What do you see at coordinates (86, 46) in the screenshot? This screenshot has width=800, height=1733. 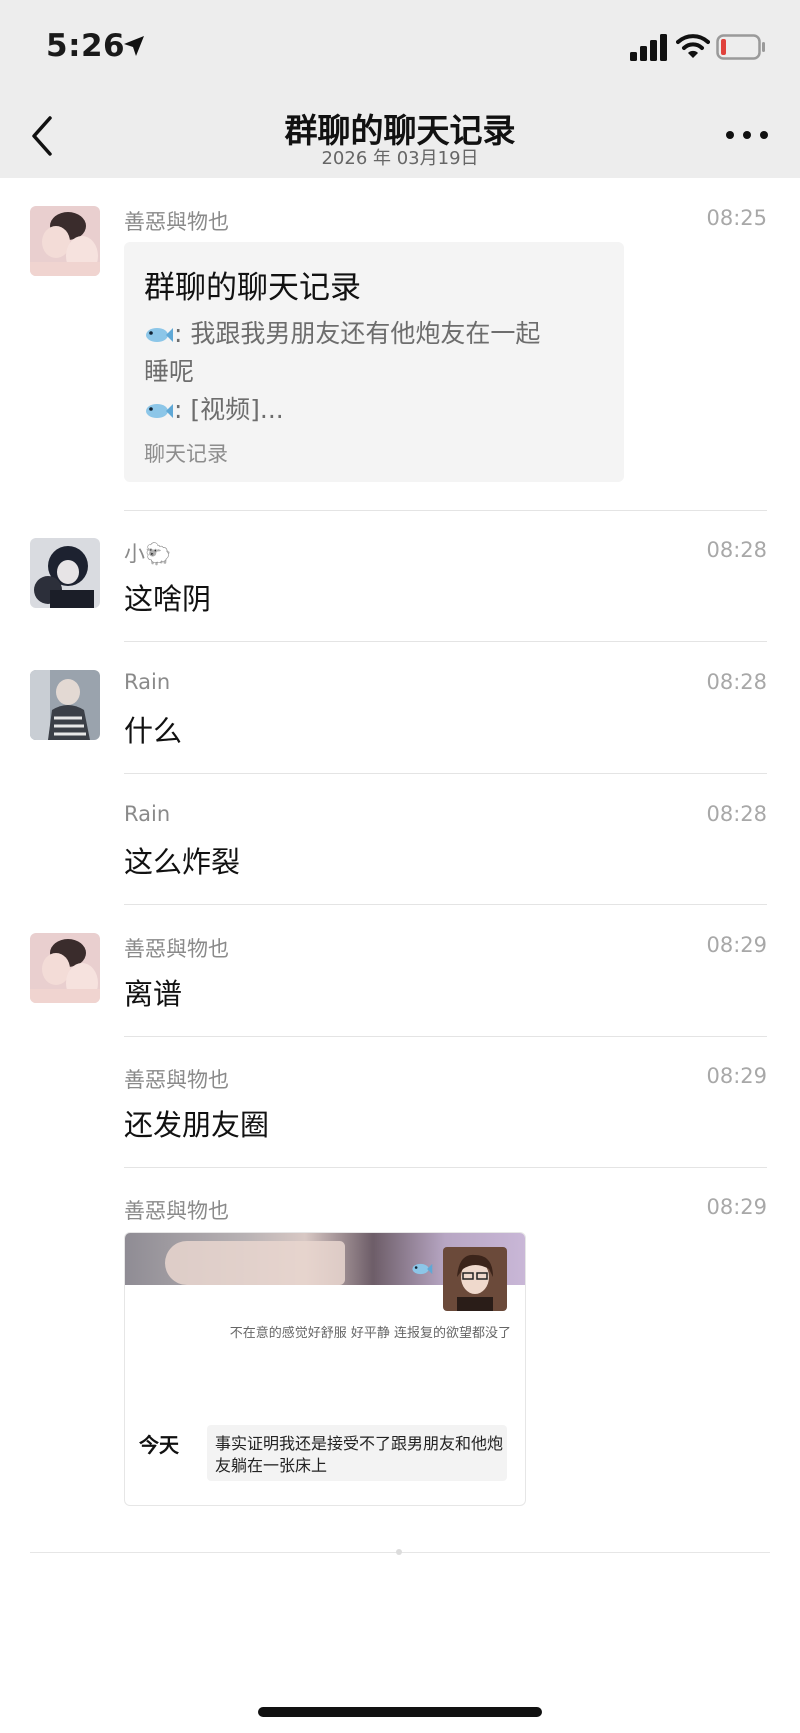 I see `status-time: 5:26` at bounding box center [86, 46].